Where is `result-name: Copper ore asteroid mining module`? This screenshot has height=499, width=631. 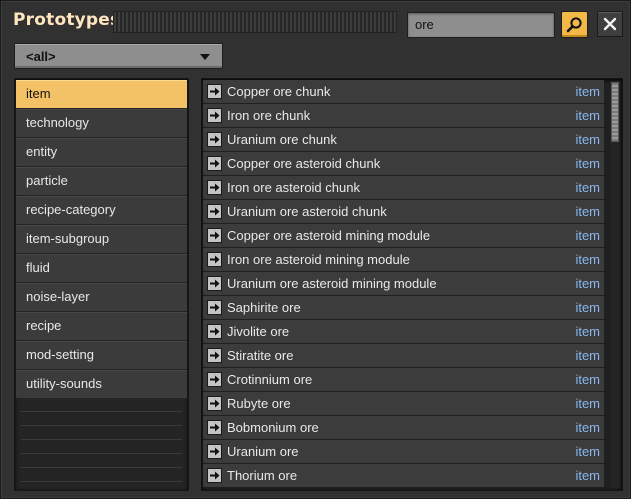 result-name: Copper ore asteroid mining module is located at coordinates (329, 235).